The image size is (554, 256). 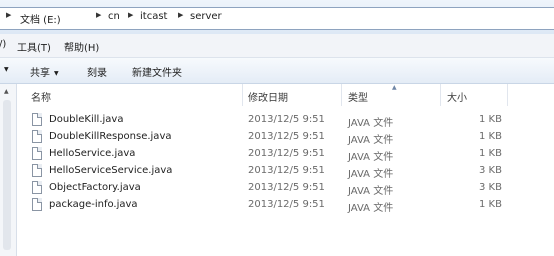 What do you see at coordinates (6, 91) in the screenshot?
I see `scroll-up-arrow-icon: ▲` at bounding box center [6, 91].